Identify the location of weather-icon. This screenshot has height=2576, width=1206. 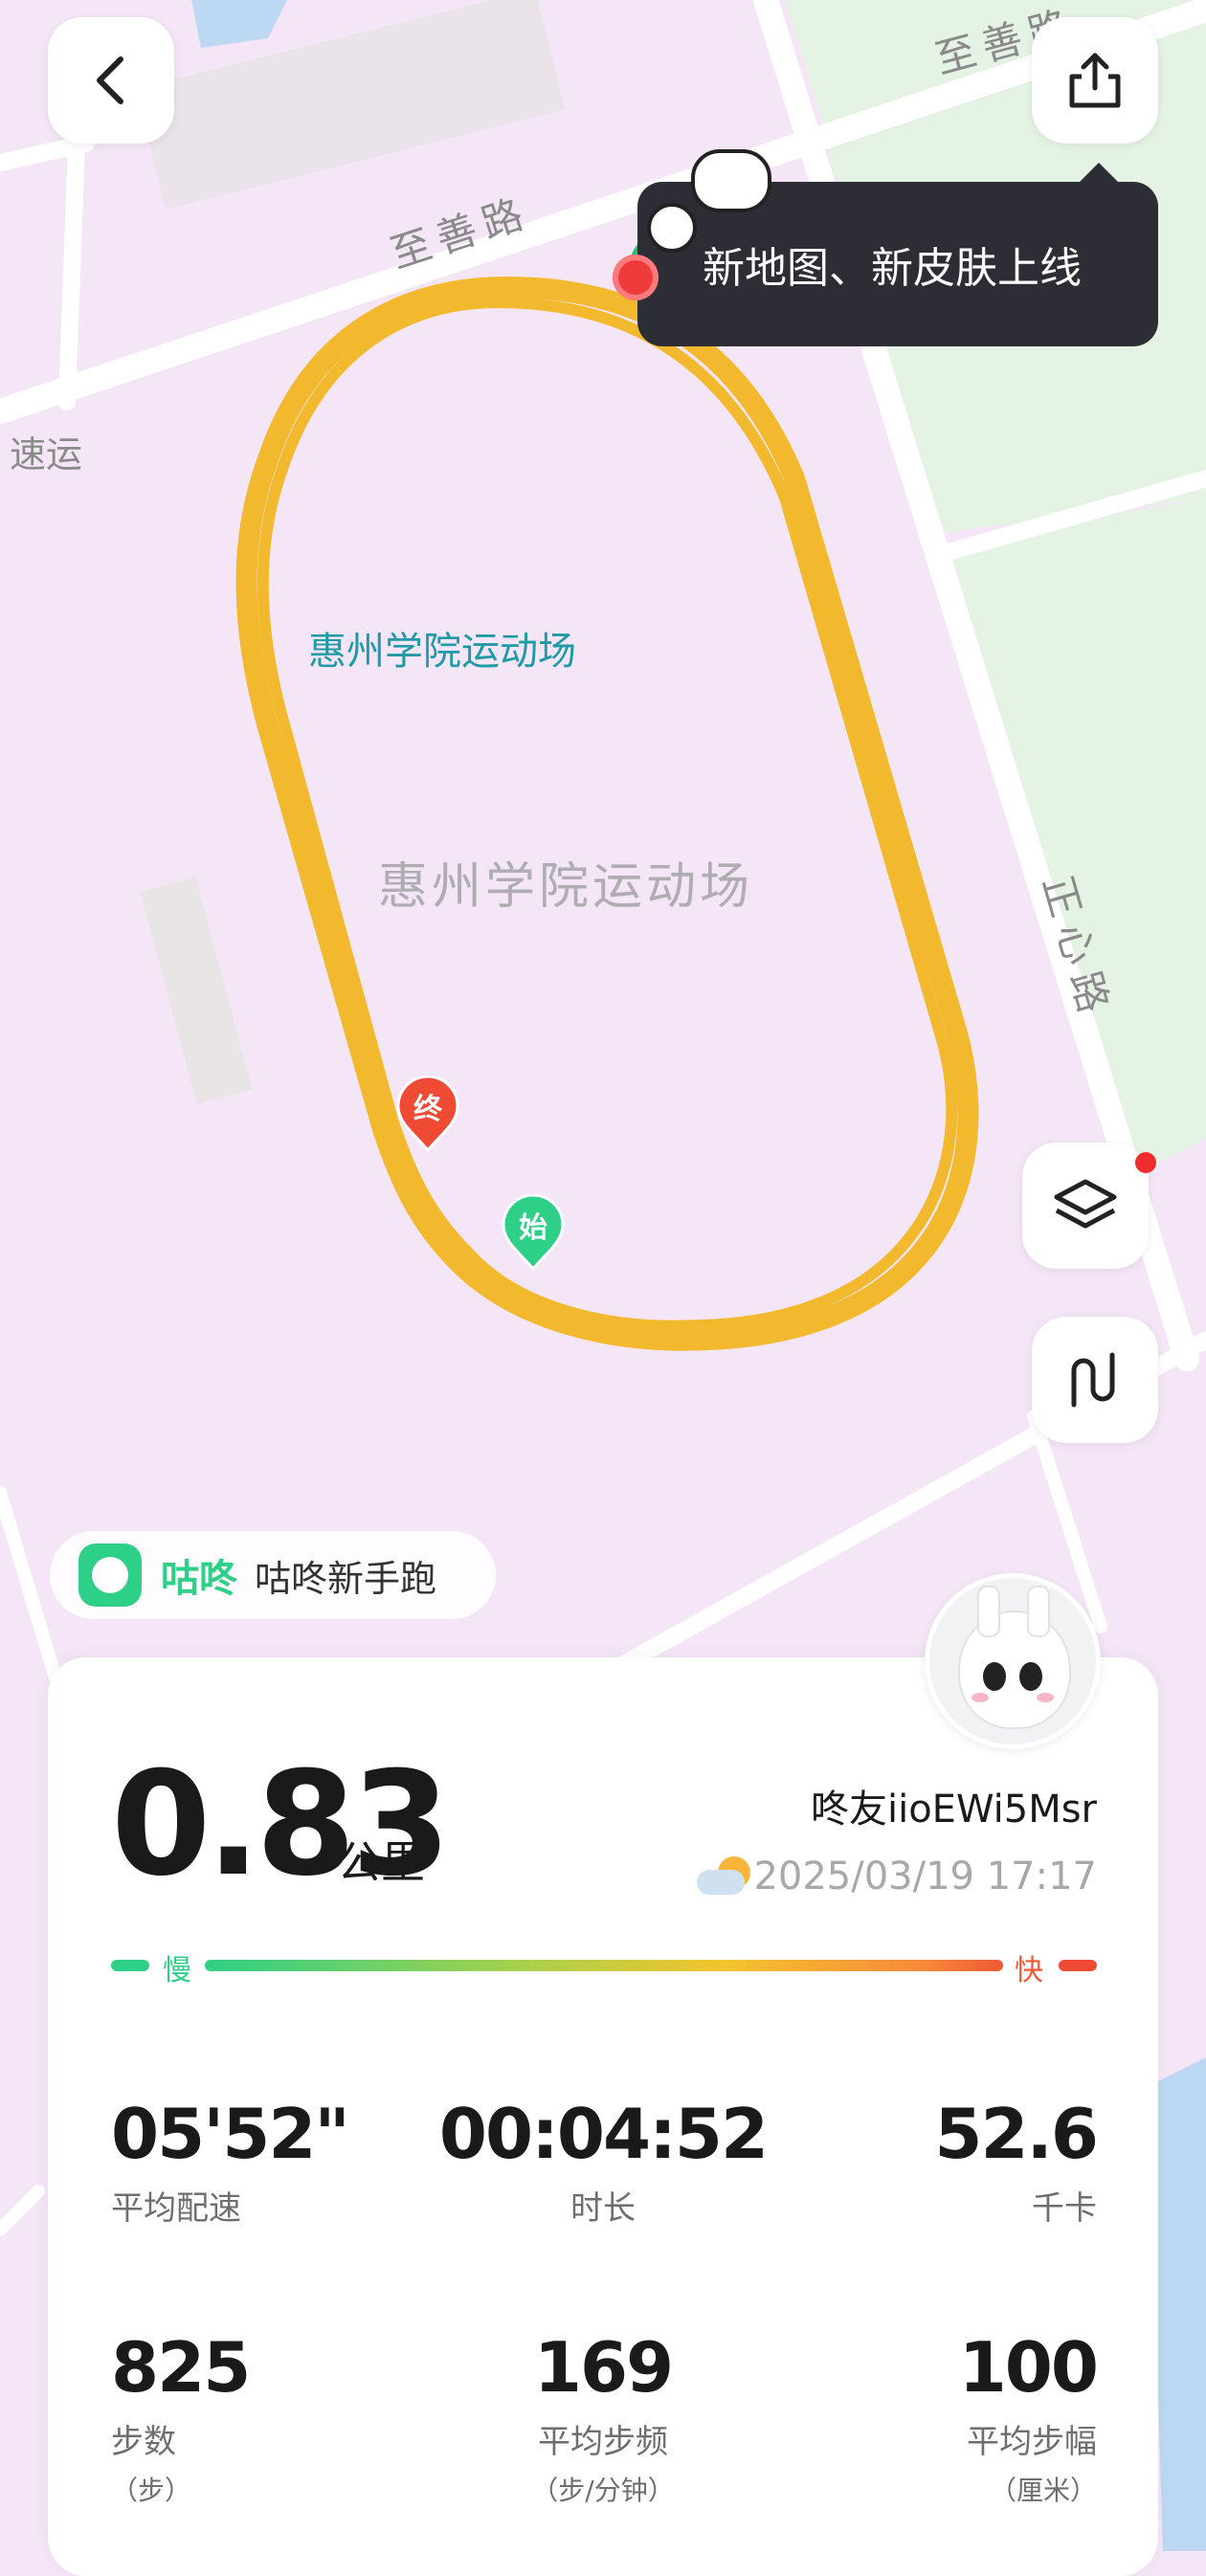
(724, 1875).